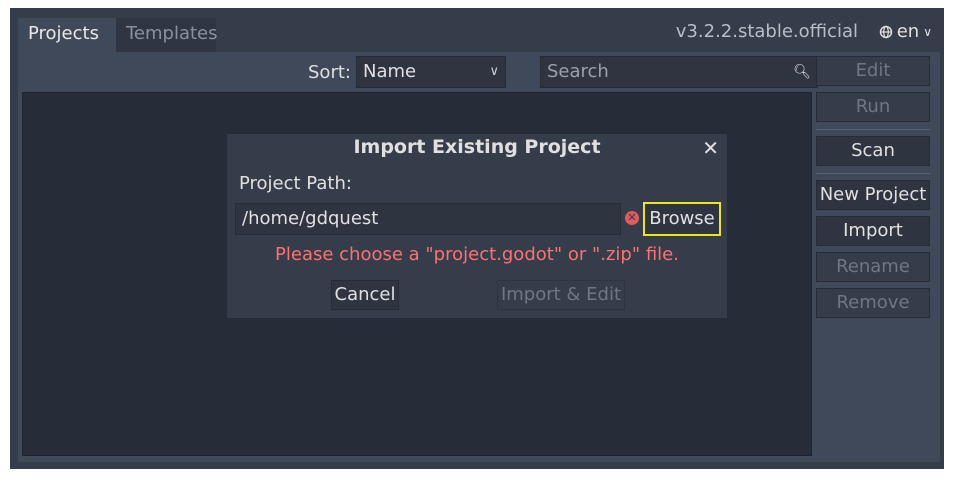 This screenshot has width=954, height=479. Describe the element at coordinates (365, 295) in the screenshot. I see `cancel-button: Cancel` at that location.